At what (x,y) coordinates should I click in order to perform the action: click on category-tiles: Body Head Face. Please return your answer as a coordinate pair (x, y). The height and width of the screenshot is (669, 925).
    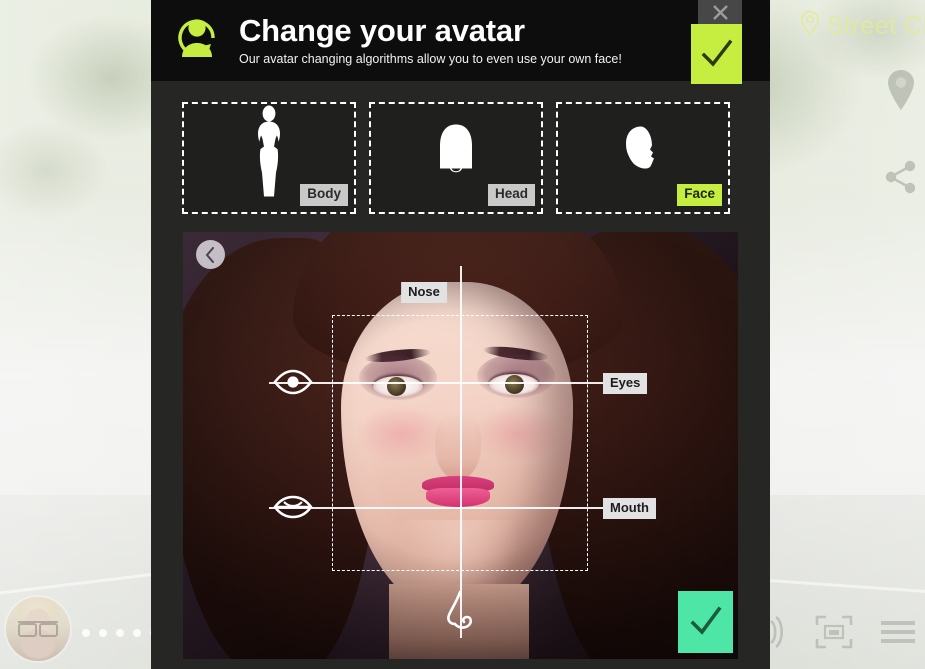
    Looking at the image, I should click on (460, 147).